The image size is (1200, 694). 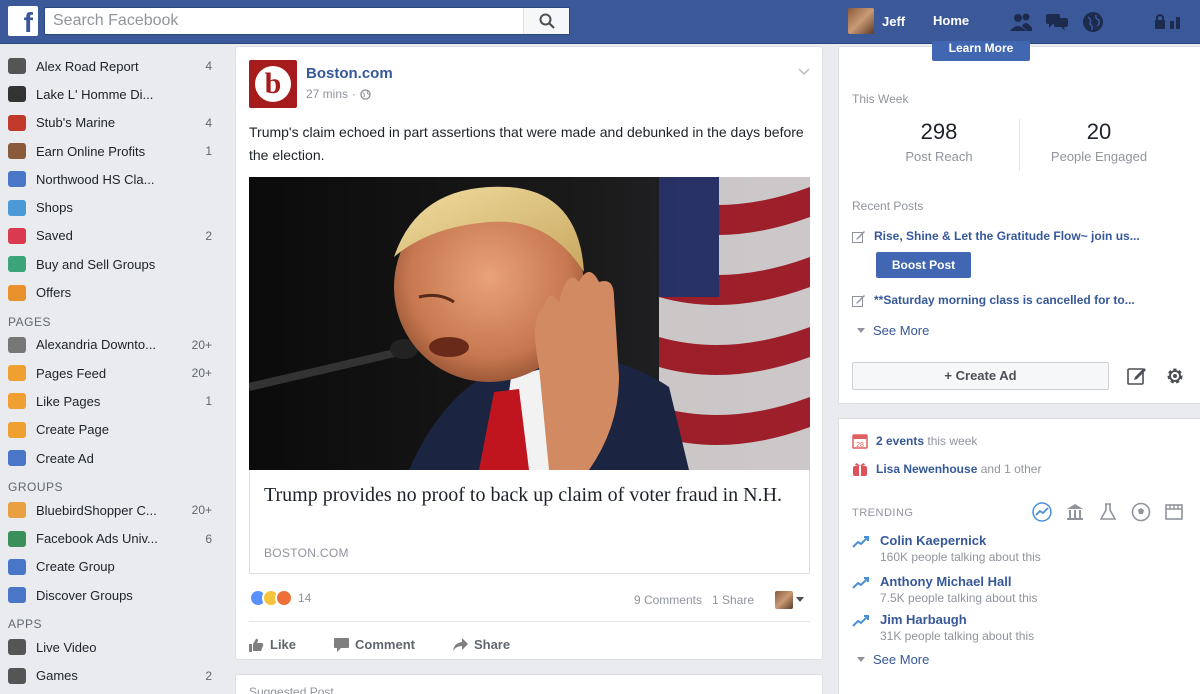 What do you see at coordinates (900, 441) in the screenshot?
I see `events-count: 2 events` at bounding box center [900, 441].